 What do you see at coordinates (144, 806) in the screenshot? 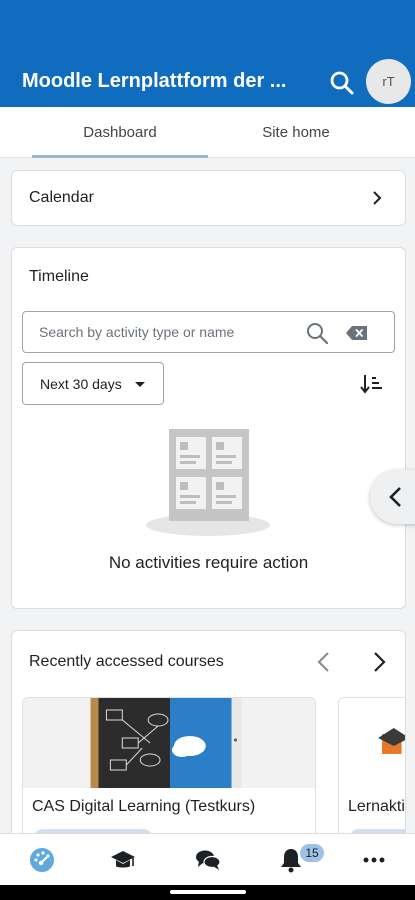
I see `course-name: CAS Digital Learning (Testkurs)` at bounding box center [144, 806].